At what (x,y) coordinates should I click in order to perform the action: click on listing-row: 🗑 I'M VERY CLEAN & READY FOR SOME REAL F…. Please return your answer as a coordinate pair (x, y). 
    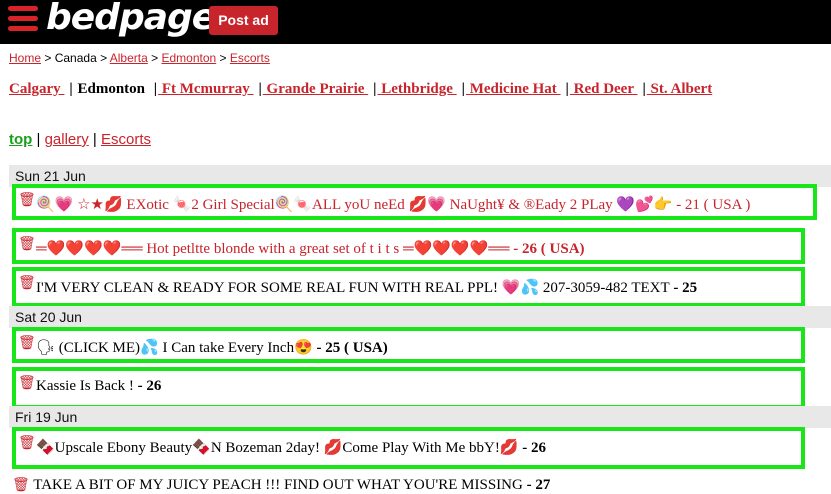
    Looking at the image, I should click on (408, 287).